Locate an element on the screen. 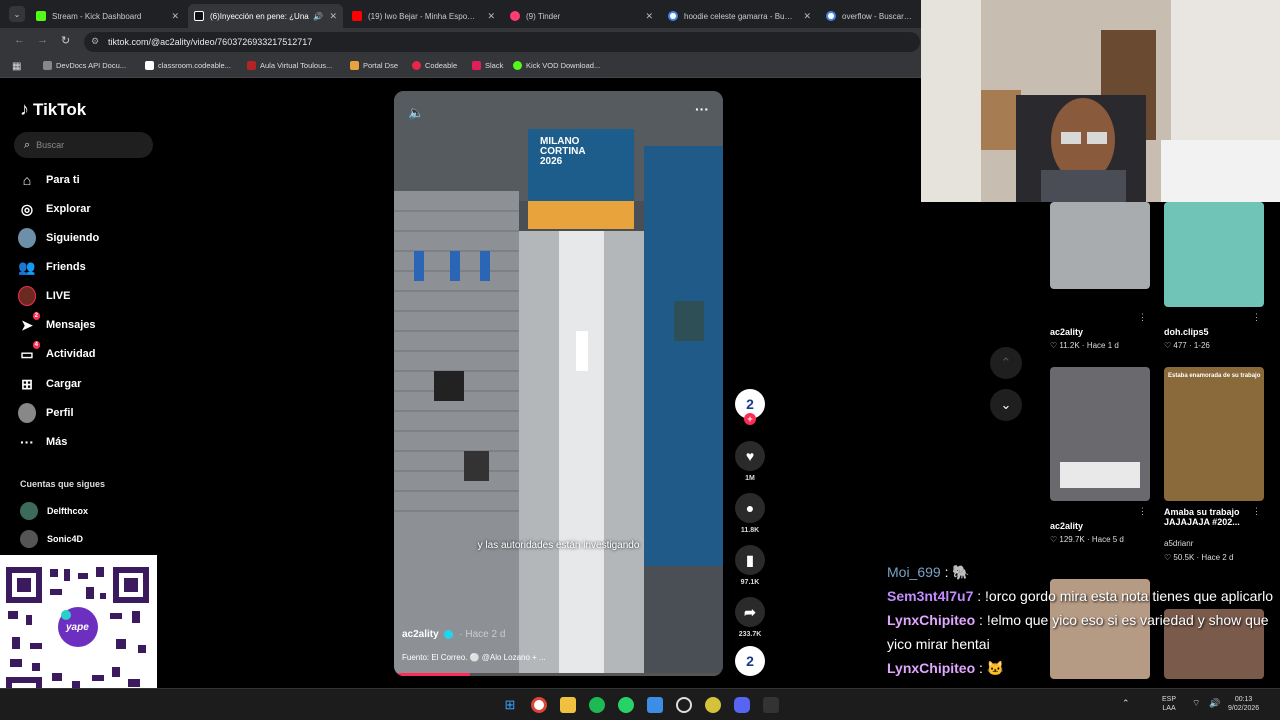 The width and height of the screenshot is (1280, 720). more-icon: ··· is located at coordinates (27, 442).